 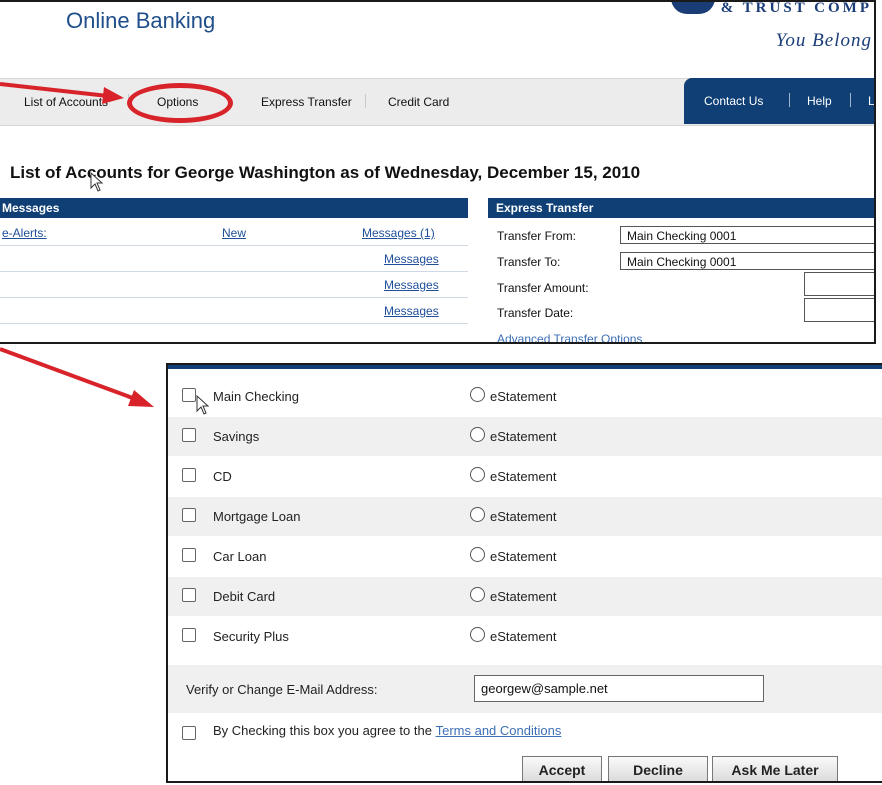 I want to click on table-row: e-Alerts: New Messages (1), so click(x=234, y=233).